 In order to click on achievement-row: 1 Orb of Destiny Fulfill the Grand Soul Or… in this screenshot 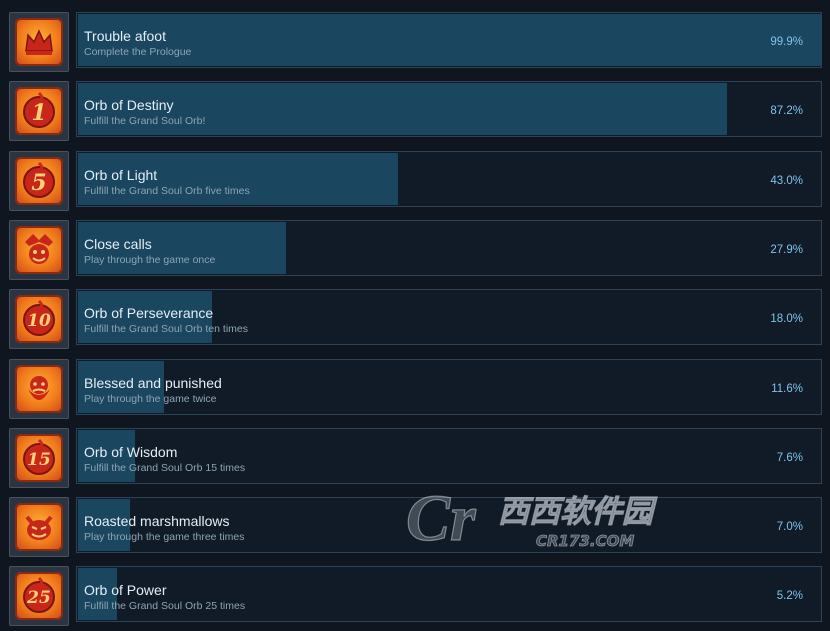, I will do `click(415, 112)`.